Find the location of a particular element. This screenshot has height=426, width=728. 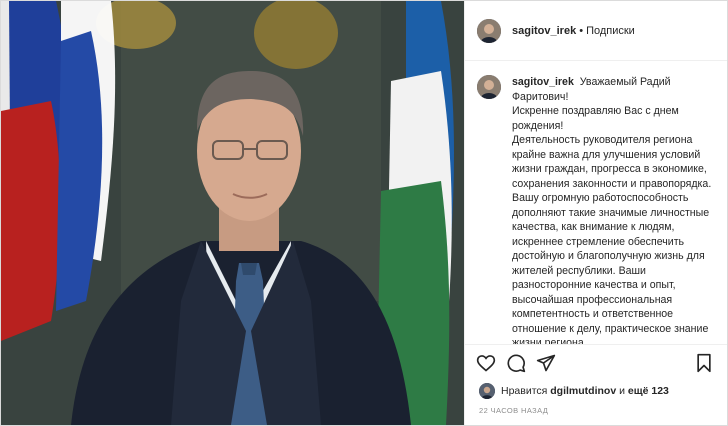

caption-line: Искренне поздравляю Вас с днем рождения! is located at coordinates (595, 118).